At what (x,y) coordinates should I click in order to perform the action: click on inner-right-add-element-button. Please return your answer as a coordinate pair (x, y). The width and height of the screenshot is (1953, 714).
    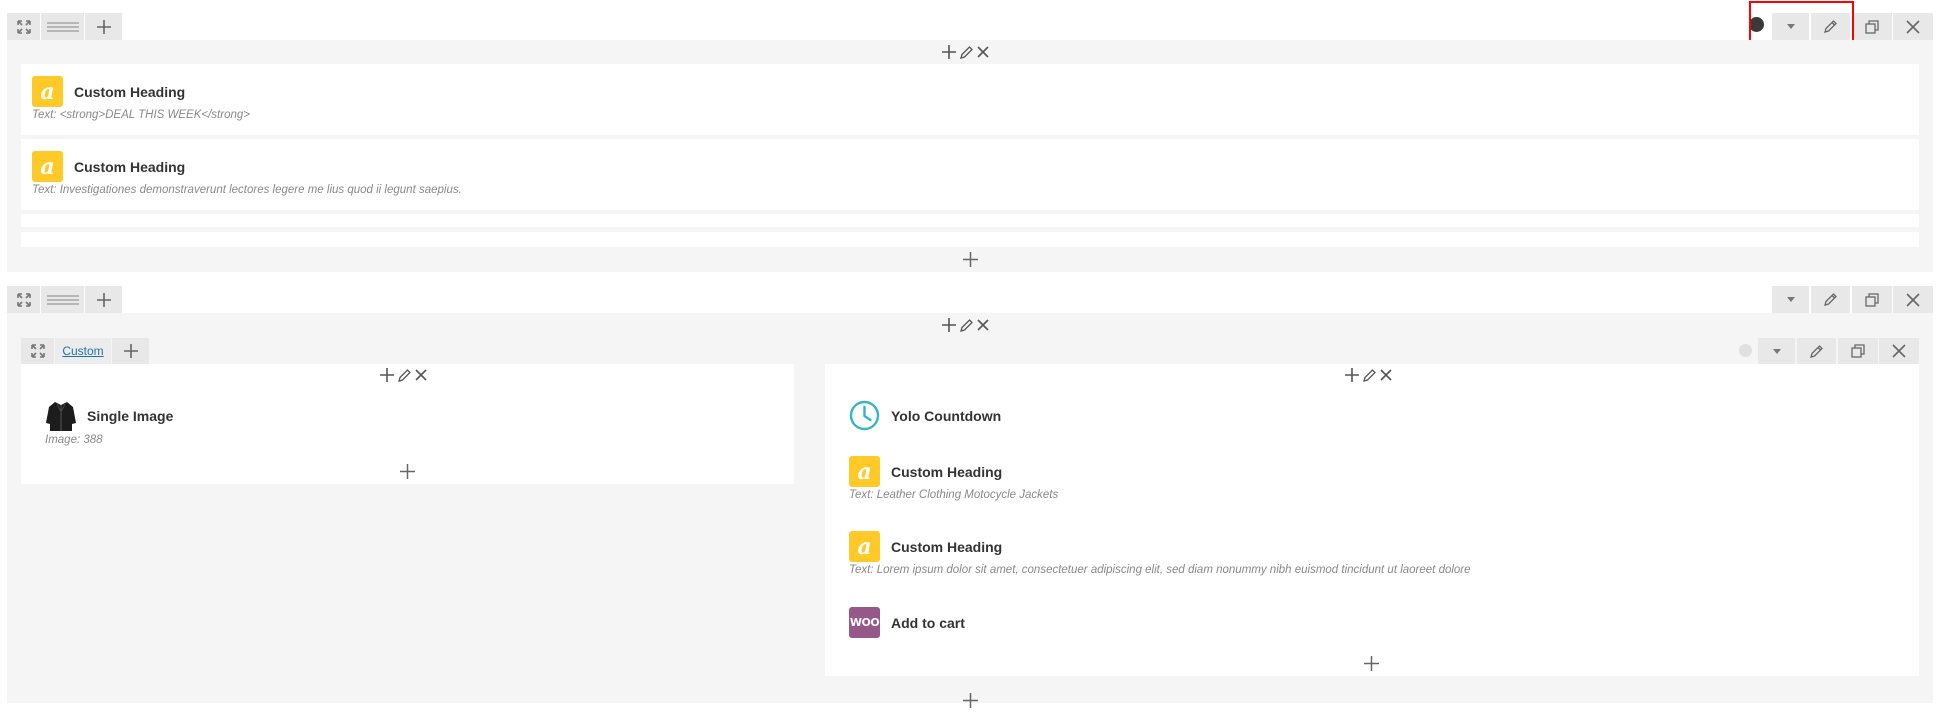
    Looking at the image, I should click on (1371, 666).